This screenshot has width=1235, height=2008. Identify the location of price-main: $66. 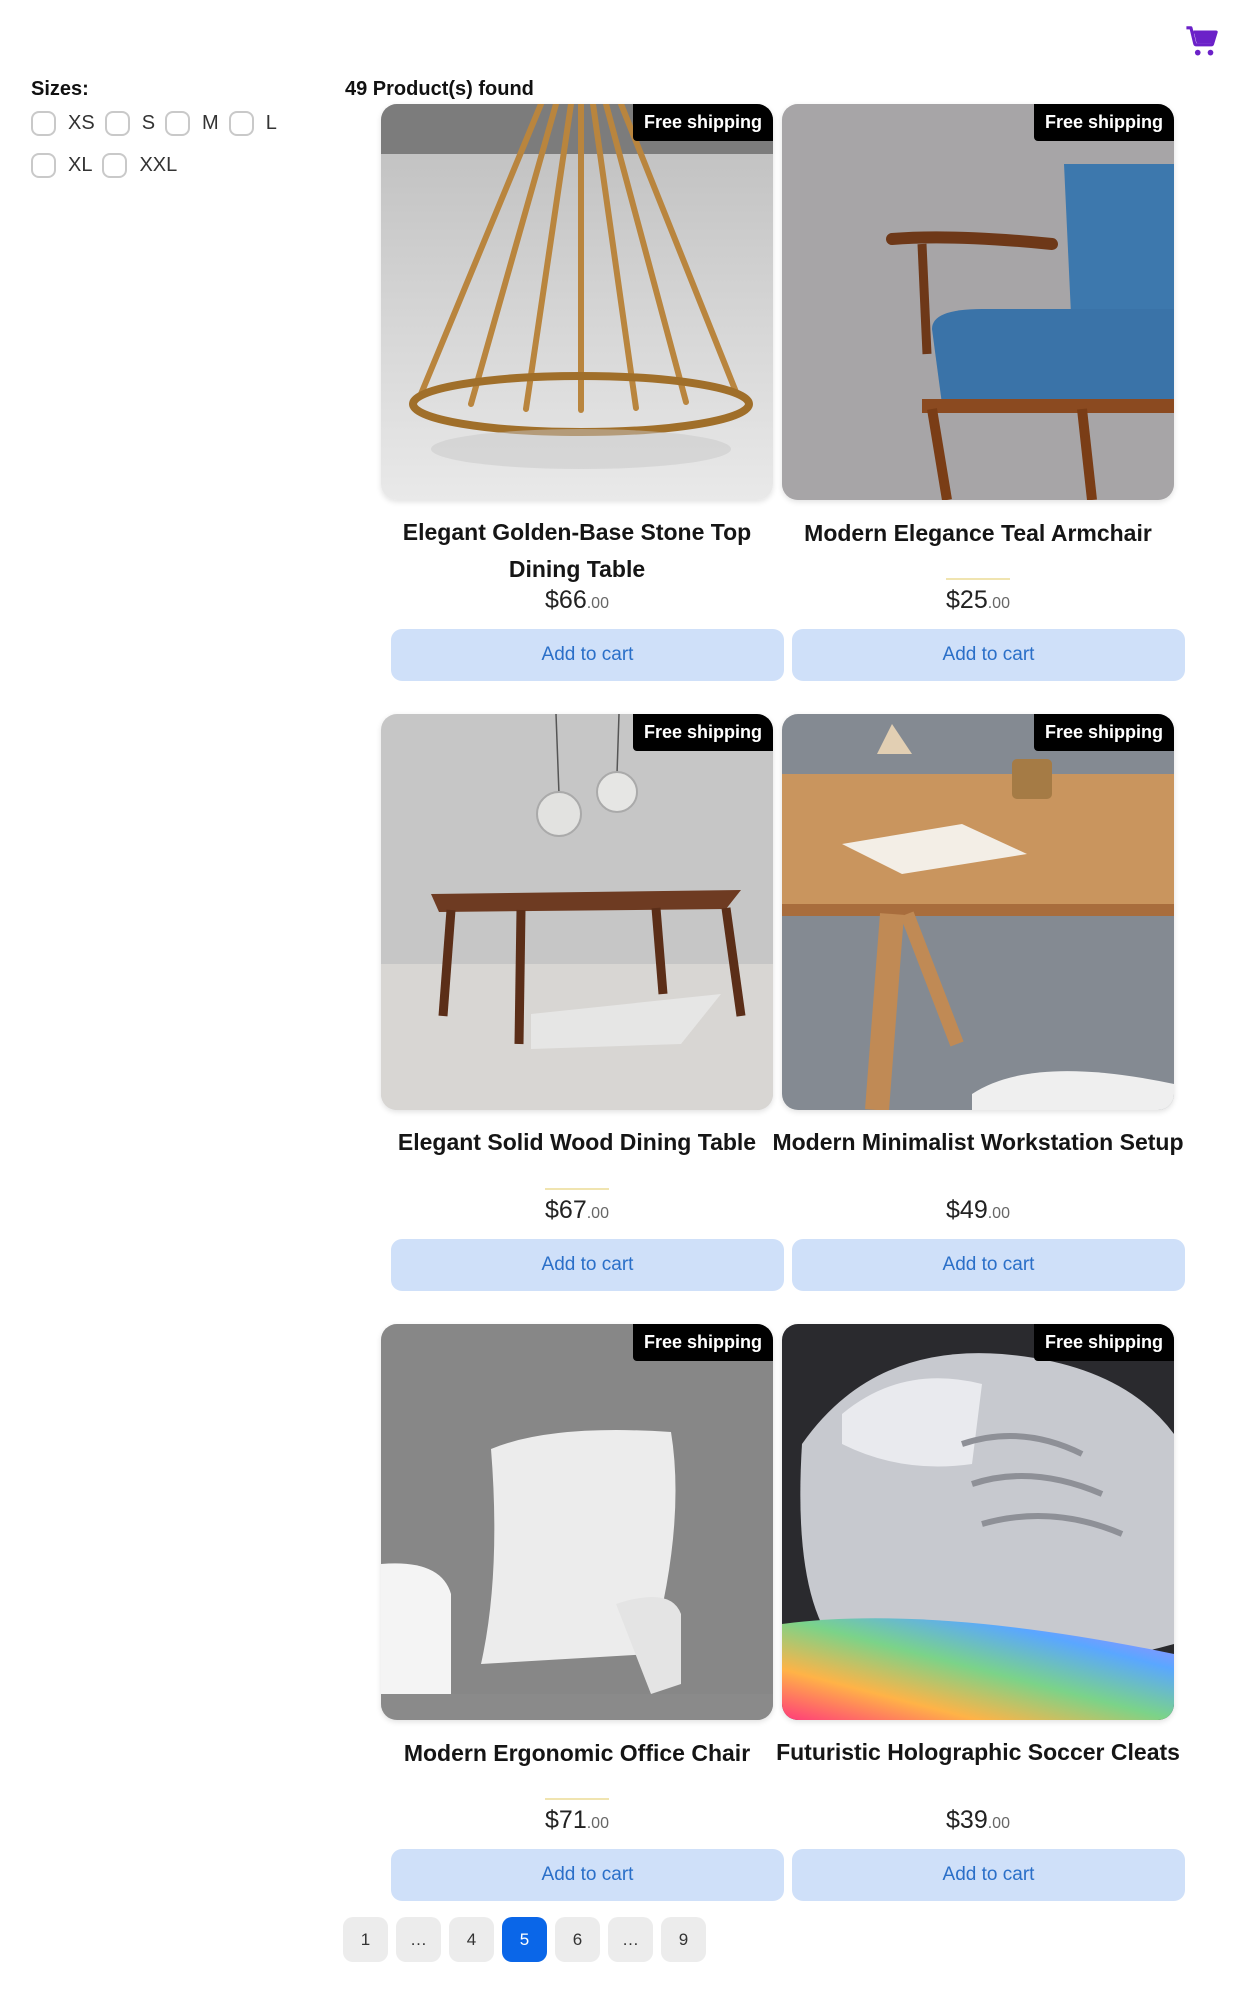
(566, 600).